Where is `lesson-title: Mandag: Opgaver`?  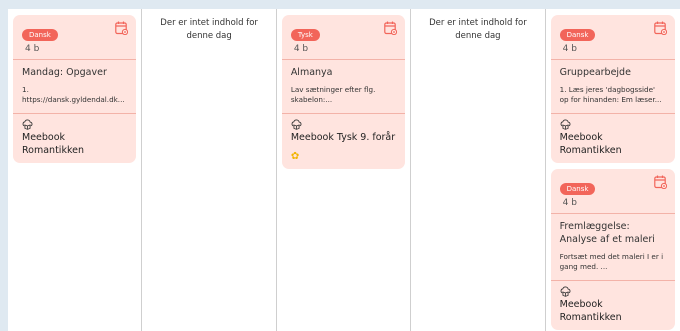 lesson-title: Mandag: Opgaver is located at coordinates (64, 72).